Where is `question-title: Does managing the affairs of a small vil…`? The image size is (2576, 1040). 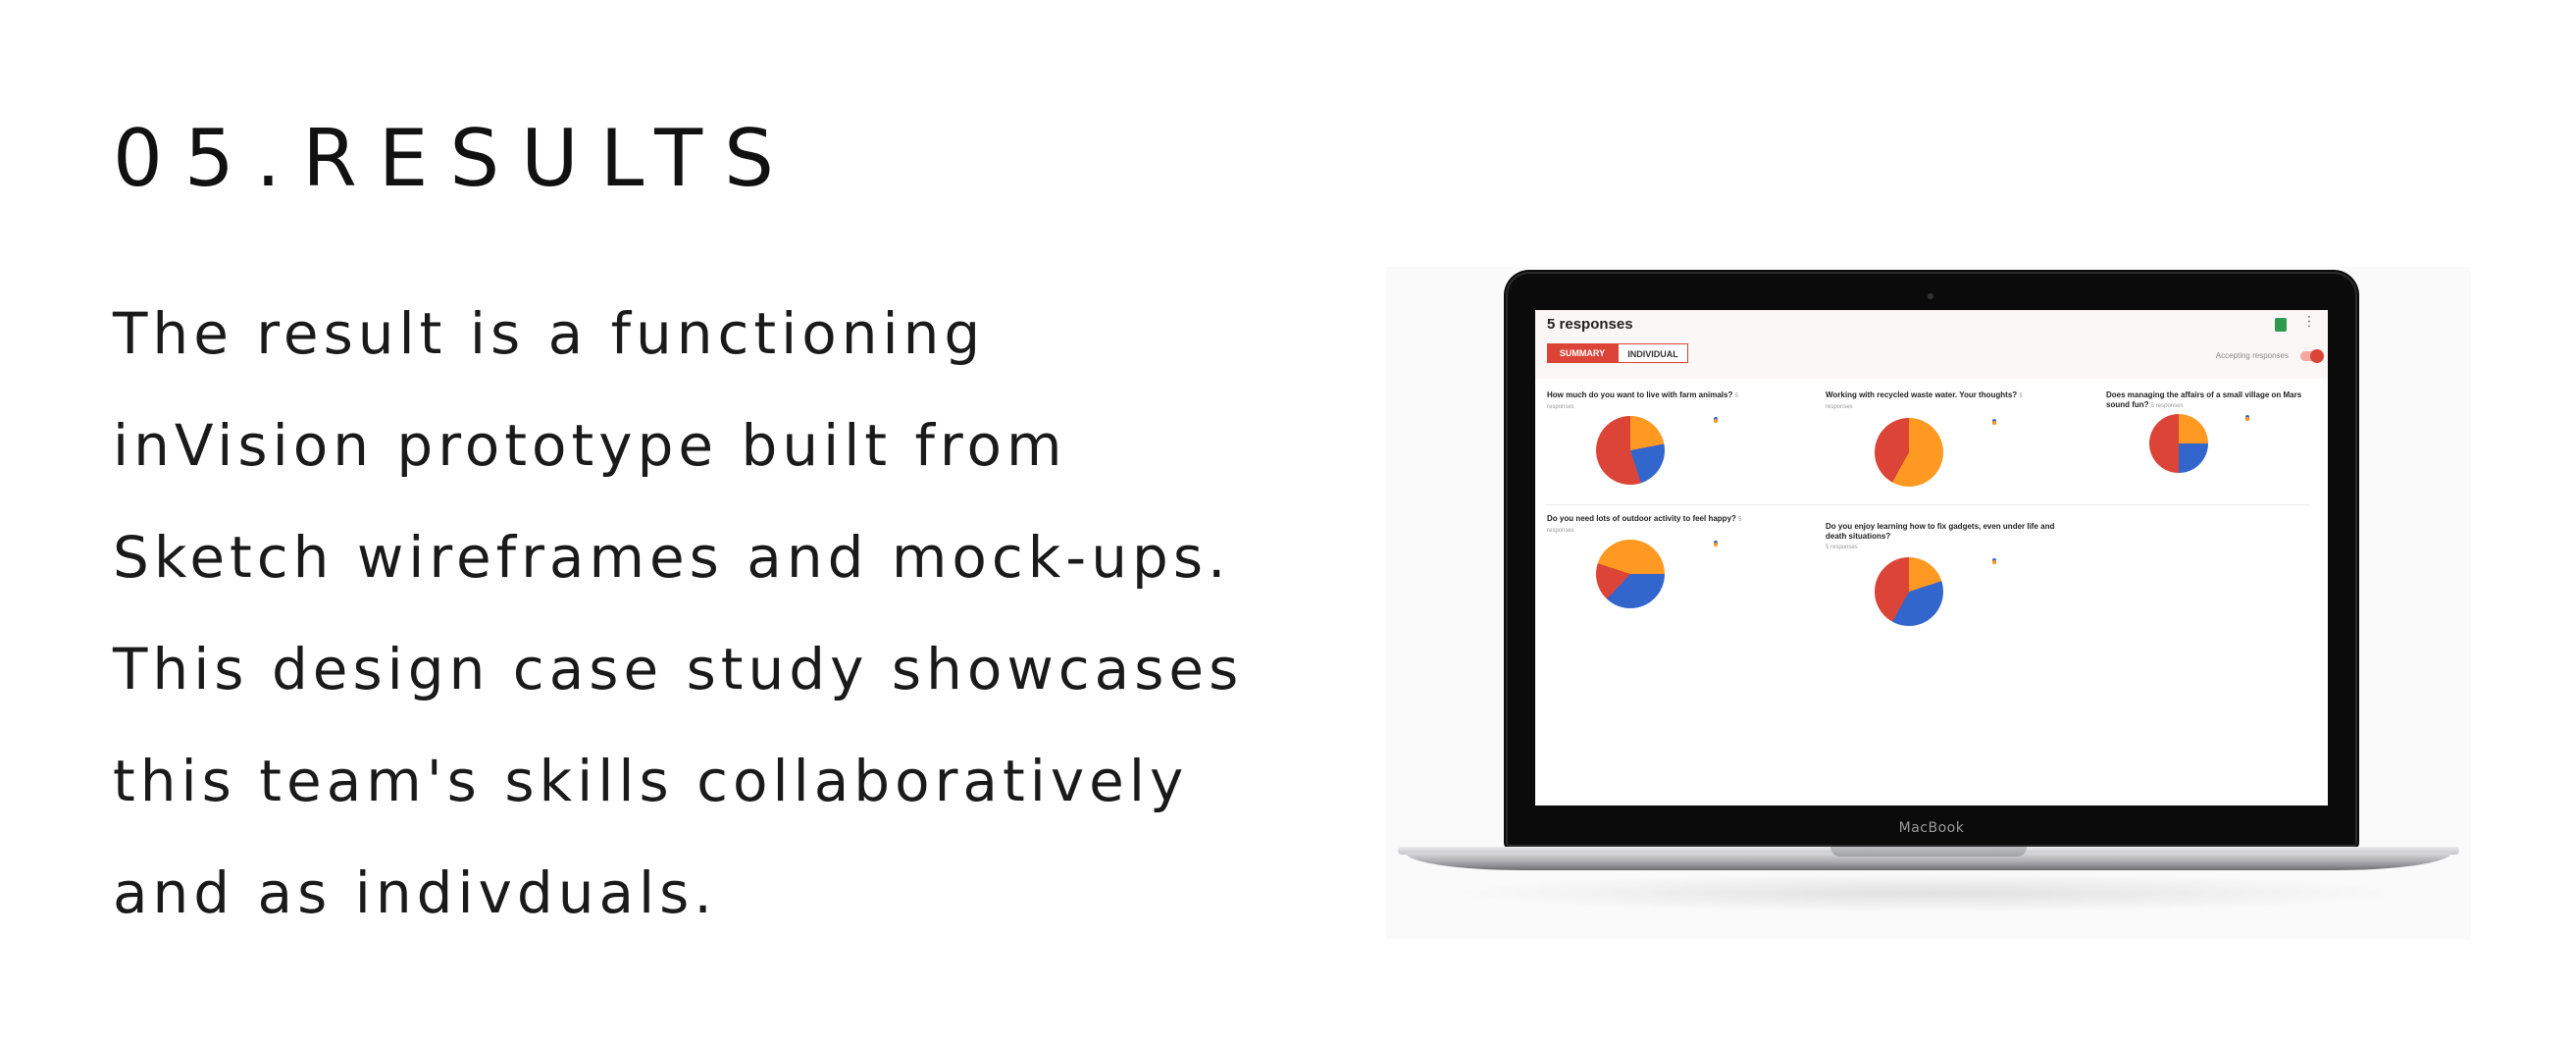
question-title: Does managing the affairs of a small vil… is located at coordinates (2214, 400).